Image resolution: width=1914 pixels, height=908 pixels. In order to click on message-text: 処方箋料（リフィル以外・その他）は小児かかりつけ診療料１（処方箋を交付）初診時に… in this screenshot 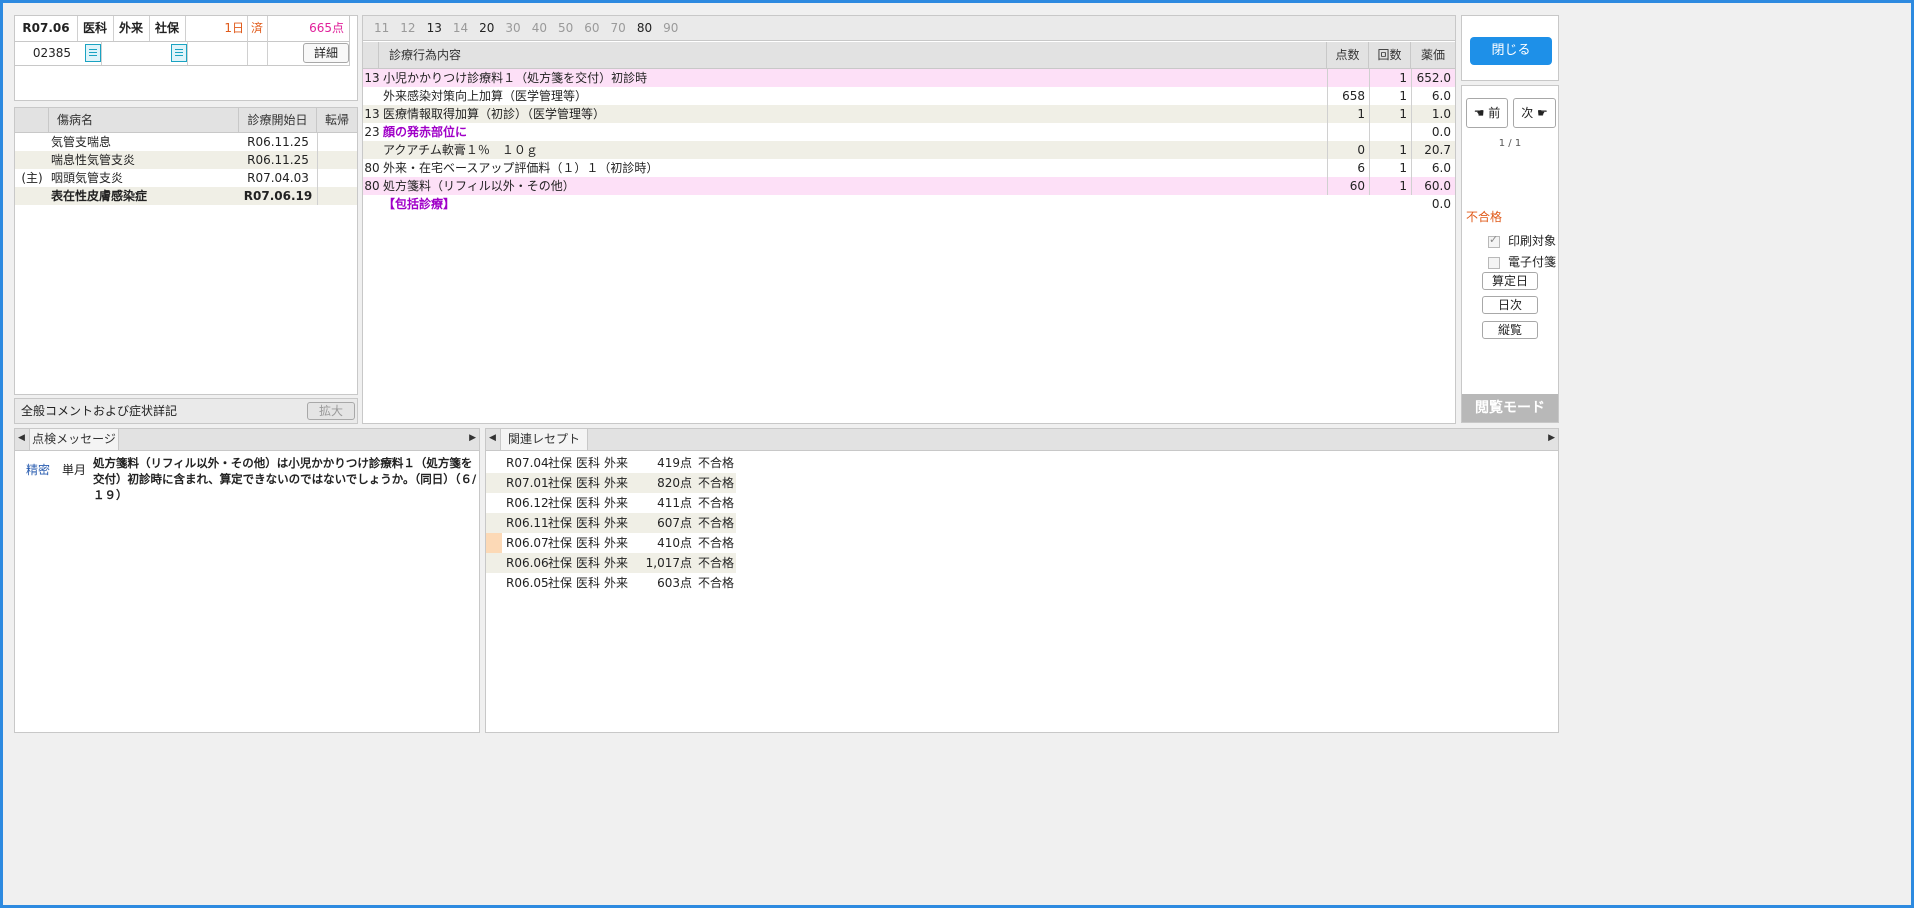, I will do `click(285, 479)`.